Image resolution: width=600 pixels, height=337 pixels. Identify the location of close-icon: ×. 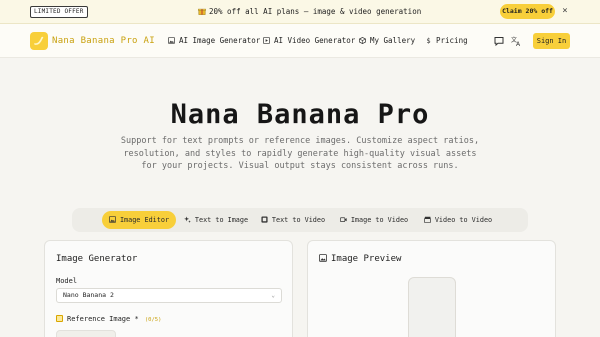
(565, 11).